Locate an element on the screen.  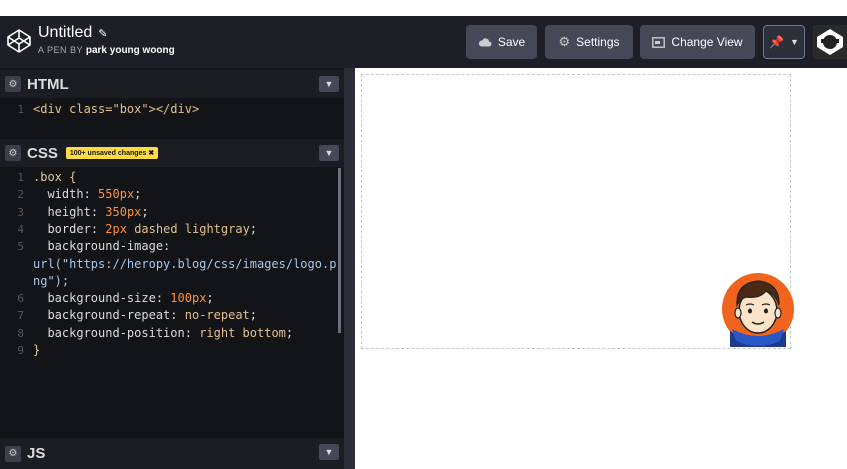
change-view-label: Change View is located at coordinates (707, 42).